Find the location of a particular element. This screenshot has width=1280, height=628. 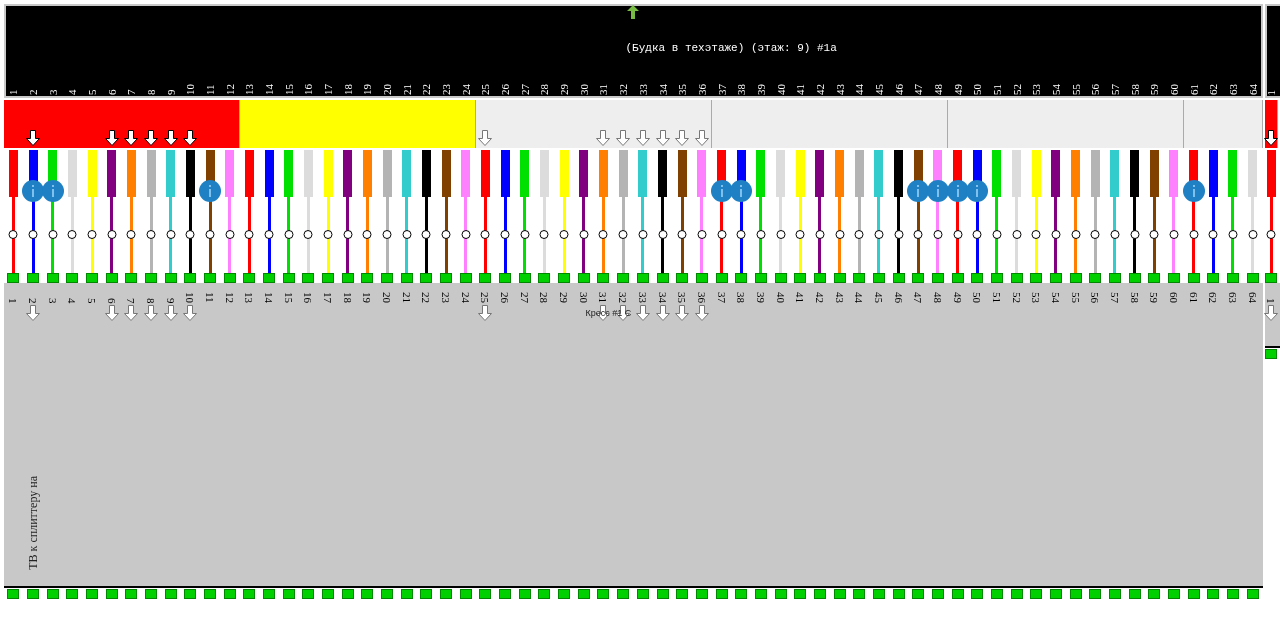

port-number: 51 is located at coordinates (996, 297).